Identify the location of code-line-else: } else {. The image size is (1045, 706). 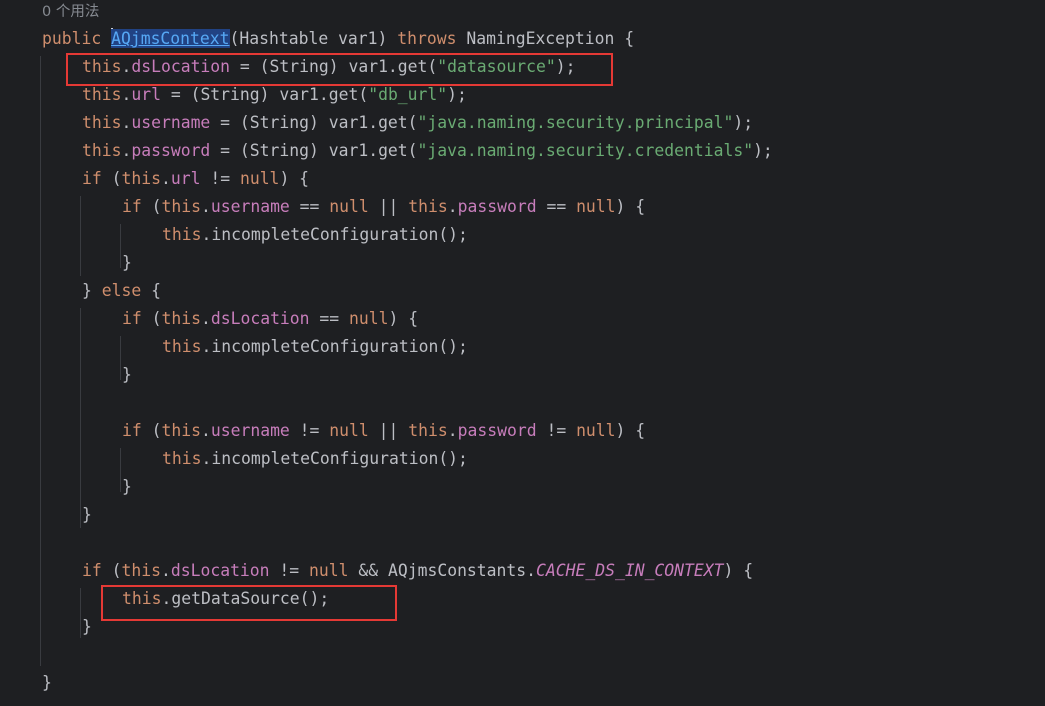
(121, 291).